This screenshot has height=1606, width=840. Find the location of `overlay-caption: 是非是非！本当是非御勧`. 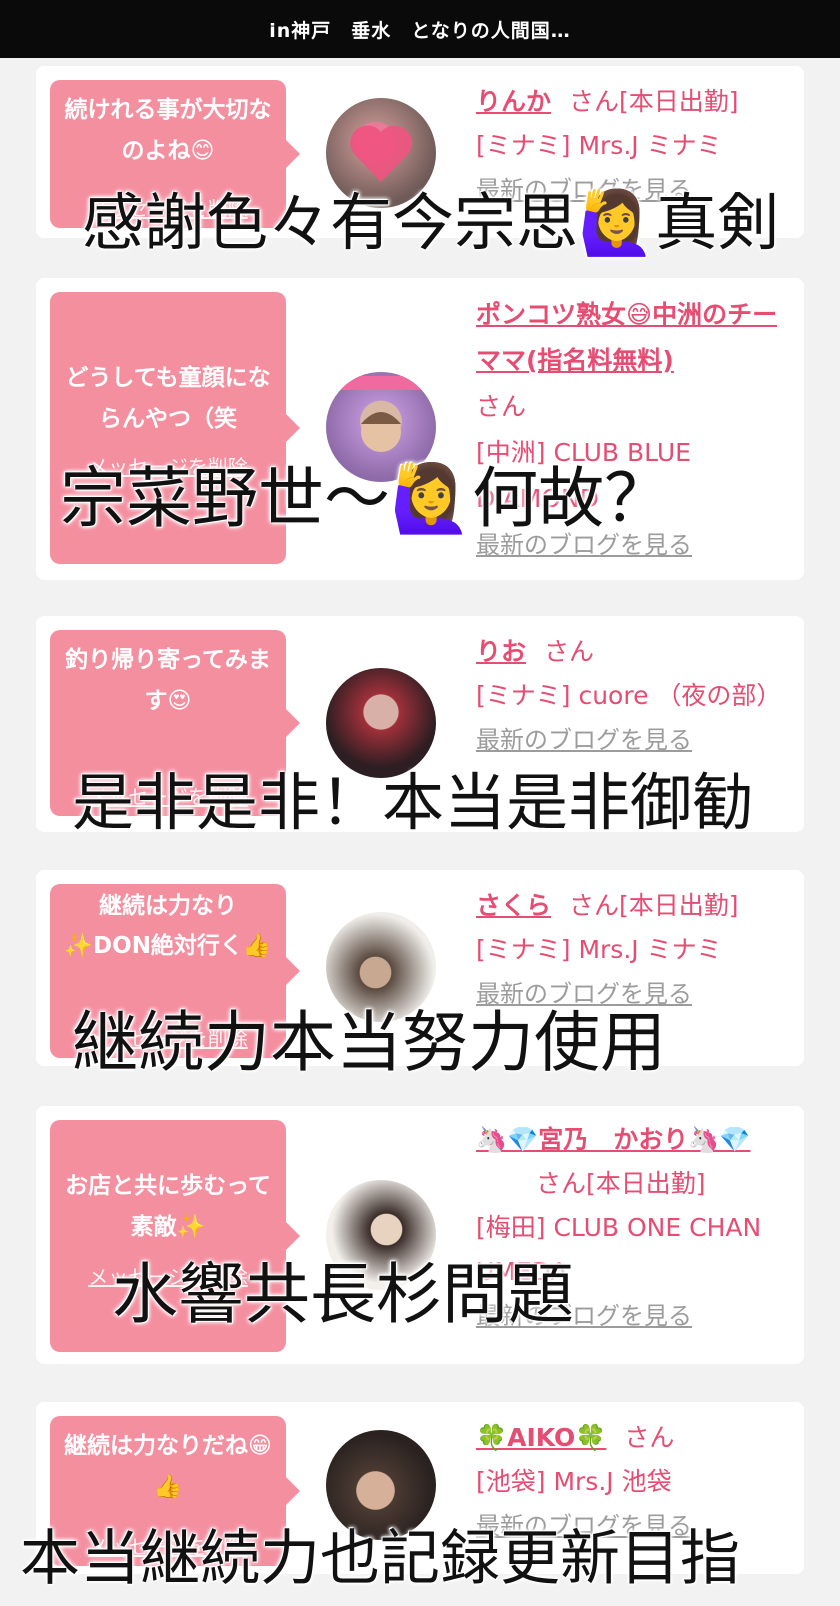

overlay-caption: 是非是非！本当是非御勧 is located at coordinates (413, 802).